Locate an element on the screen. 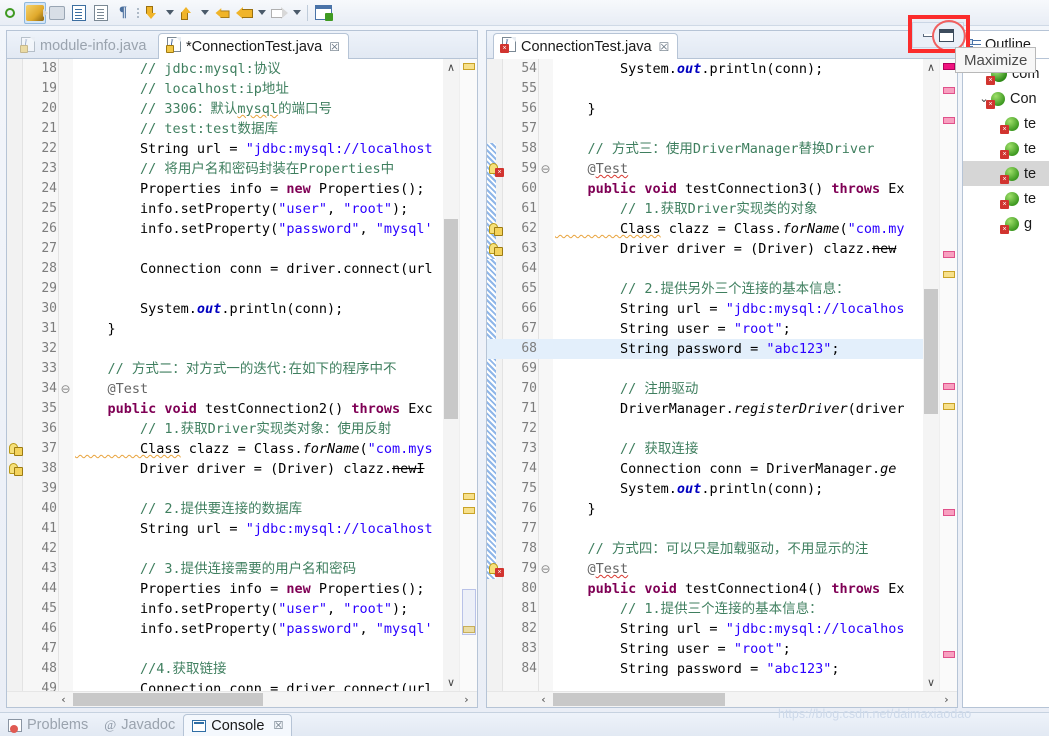 The height and width of the screenshot is (736, 1049). code-line: 26 info.setProperty("password", "mysql' is located at coordinates (242, 229).